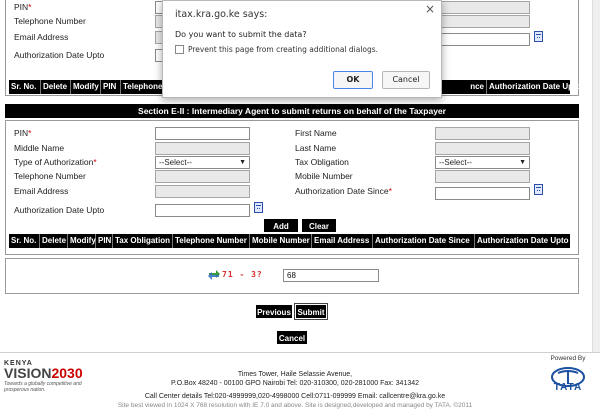 This screenshot has width=600, height=416. Describe the element at coordinates (221, 14) in the screenshot. I see `dialog-title: itax.kra.go.ke says:` at that location.